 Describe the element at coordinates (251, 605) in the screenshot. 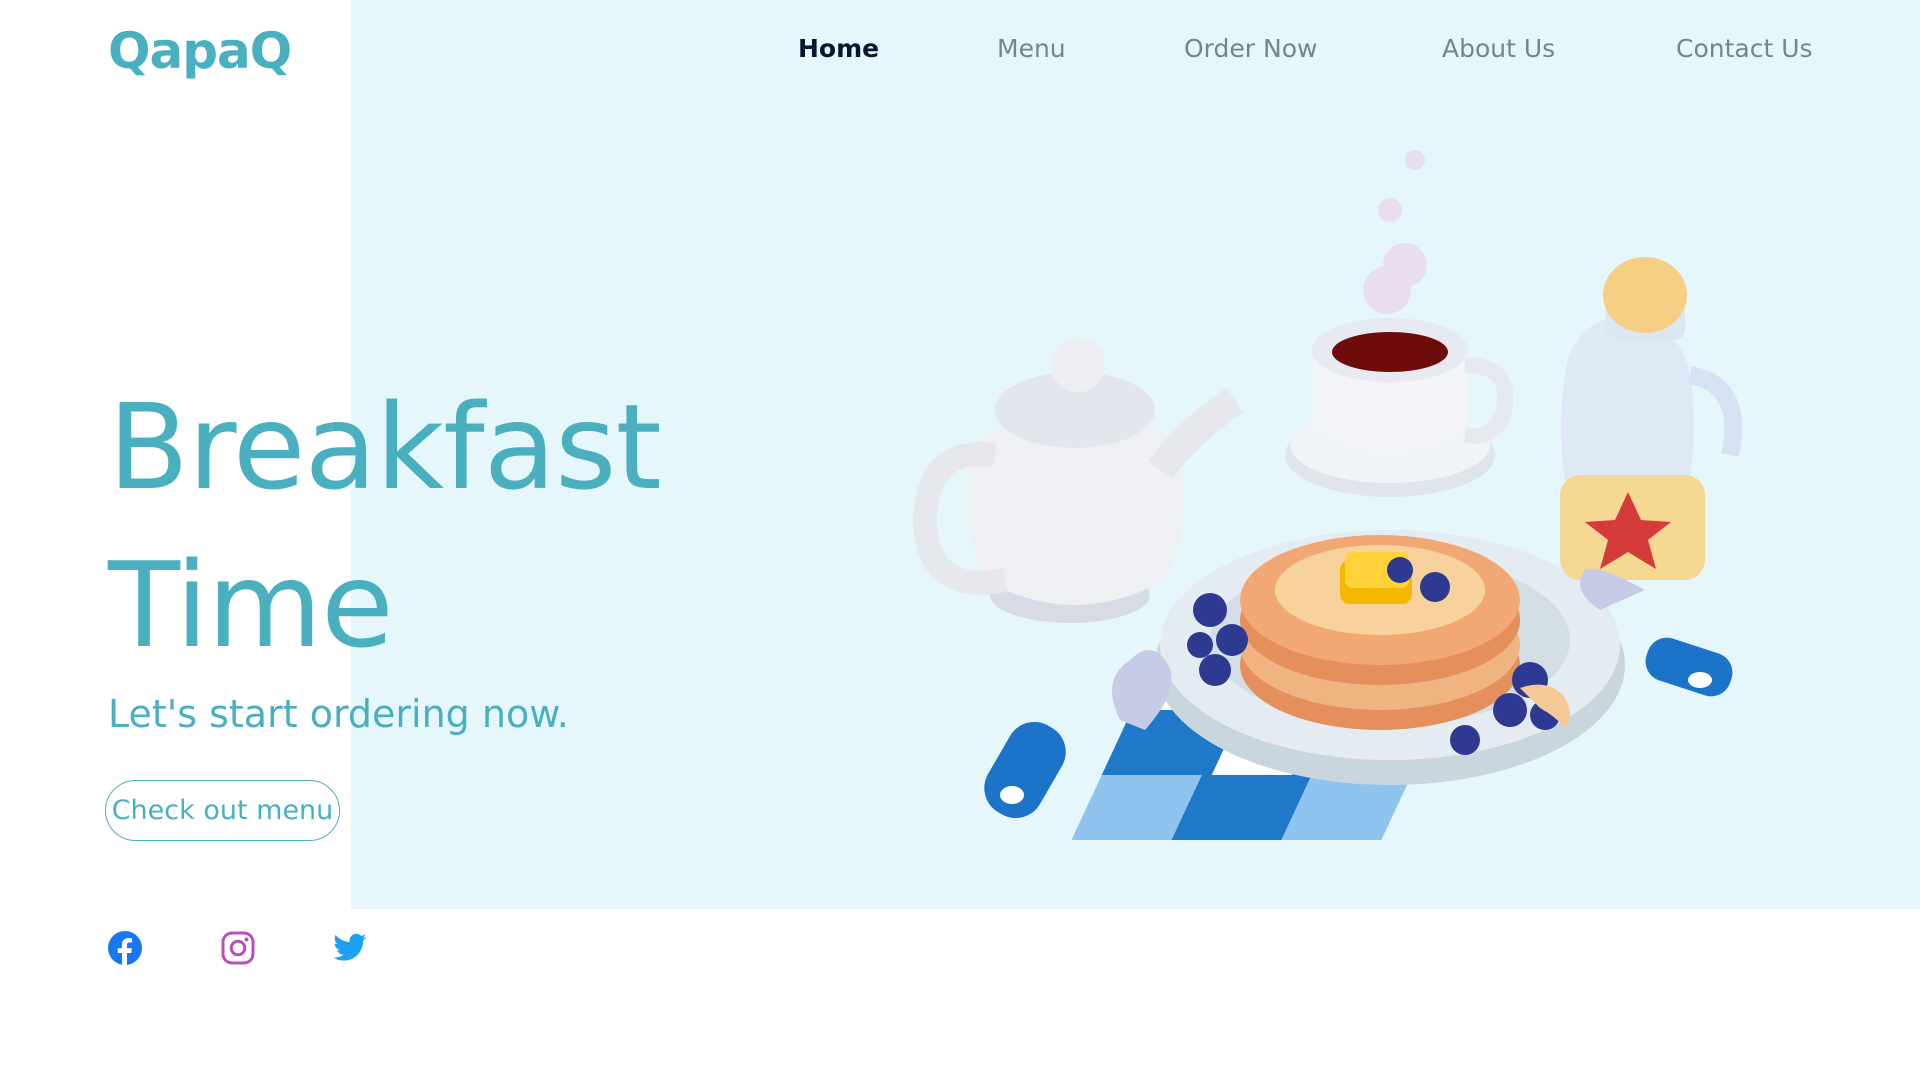

I see `hero-title-line2: Time` at that location.